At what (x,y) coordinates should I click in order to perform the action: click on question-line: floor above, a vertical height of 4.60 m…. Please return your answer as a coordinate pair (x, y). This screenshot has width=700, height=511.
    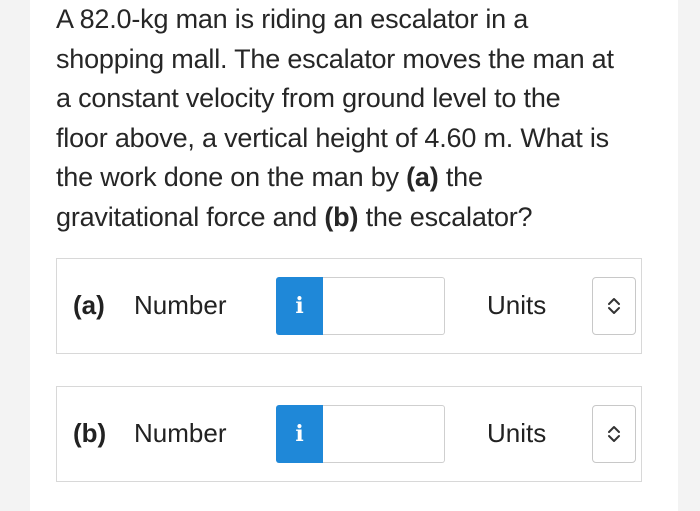
    Looking at the image, I should click on (332, 137).